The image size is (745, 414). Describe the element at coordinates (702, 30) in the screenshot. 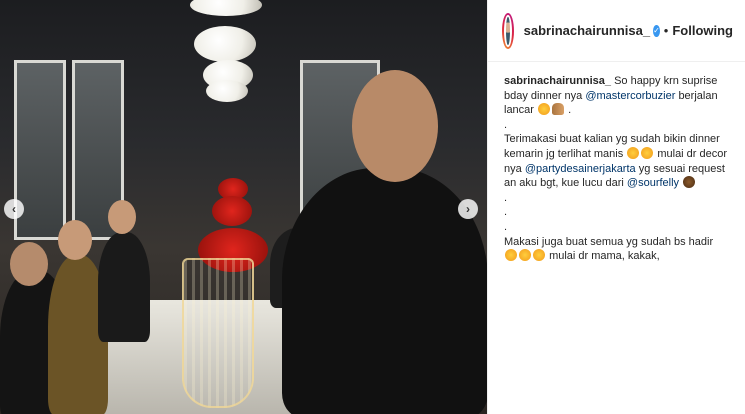

I see `following-button: Following` at that location.